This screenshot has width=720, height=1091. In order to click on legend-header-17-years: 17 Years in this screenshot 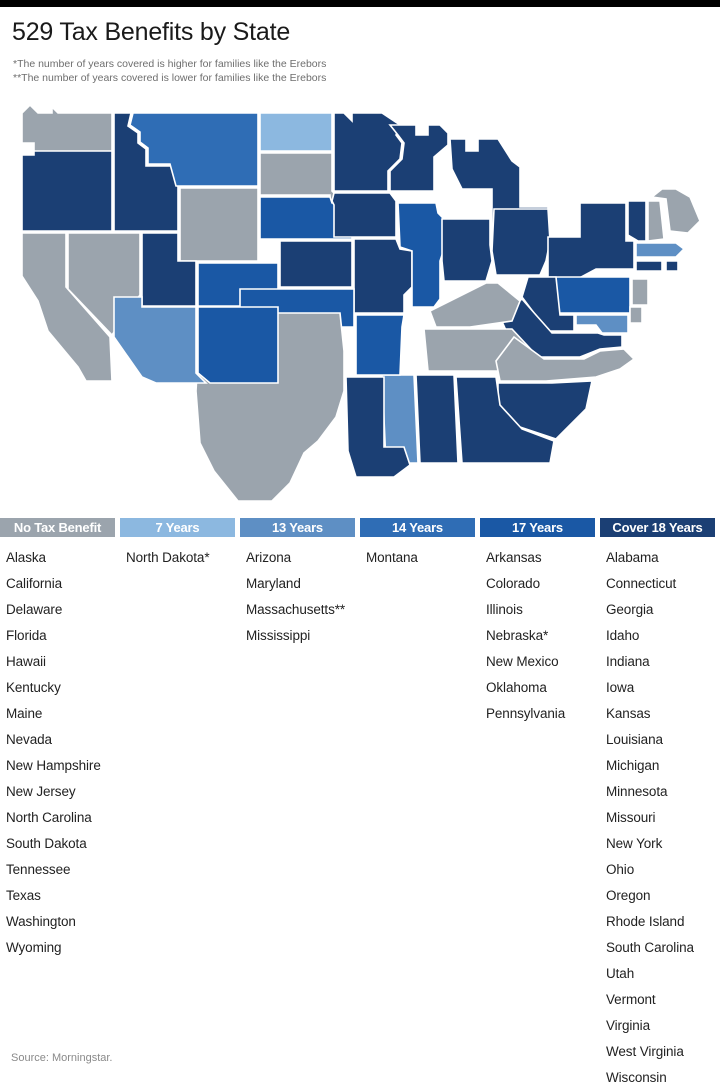, I will do `click(537, 527)`.